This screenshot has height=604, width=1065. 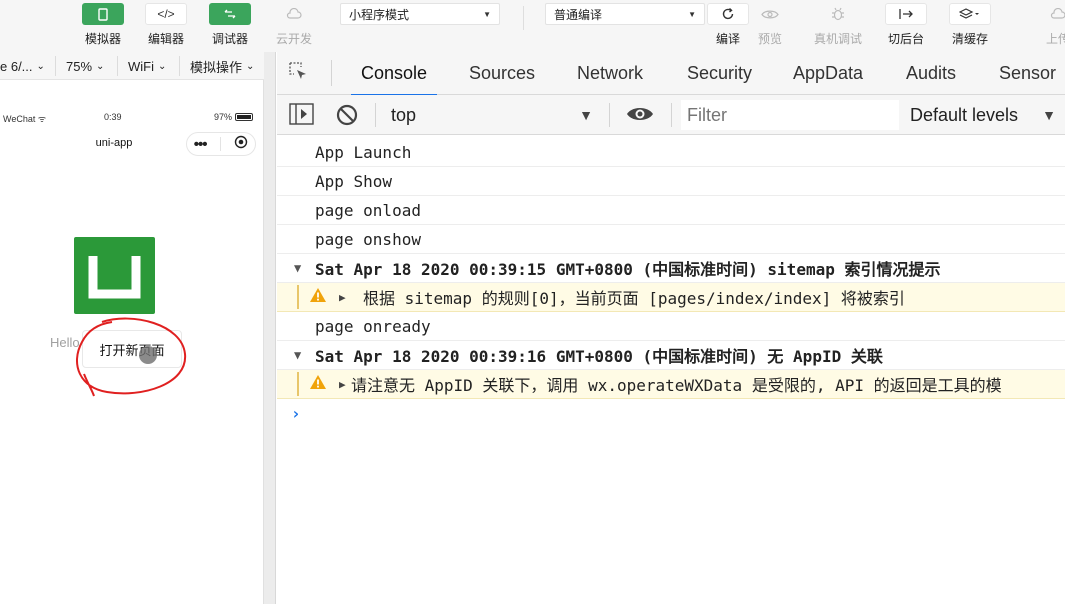 I want to click on remote-debug-button: 真机调试, so click(x=838, y=25).